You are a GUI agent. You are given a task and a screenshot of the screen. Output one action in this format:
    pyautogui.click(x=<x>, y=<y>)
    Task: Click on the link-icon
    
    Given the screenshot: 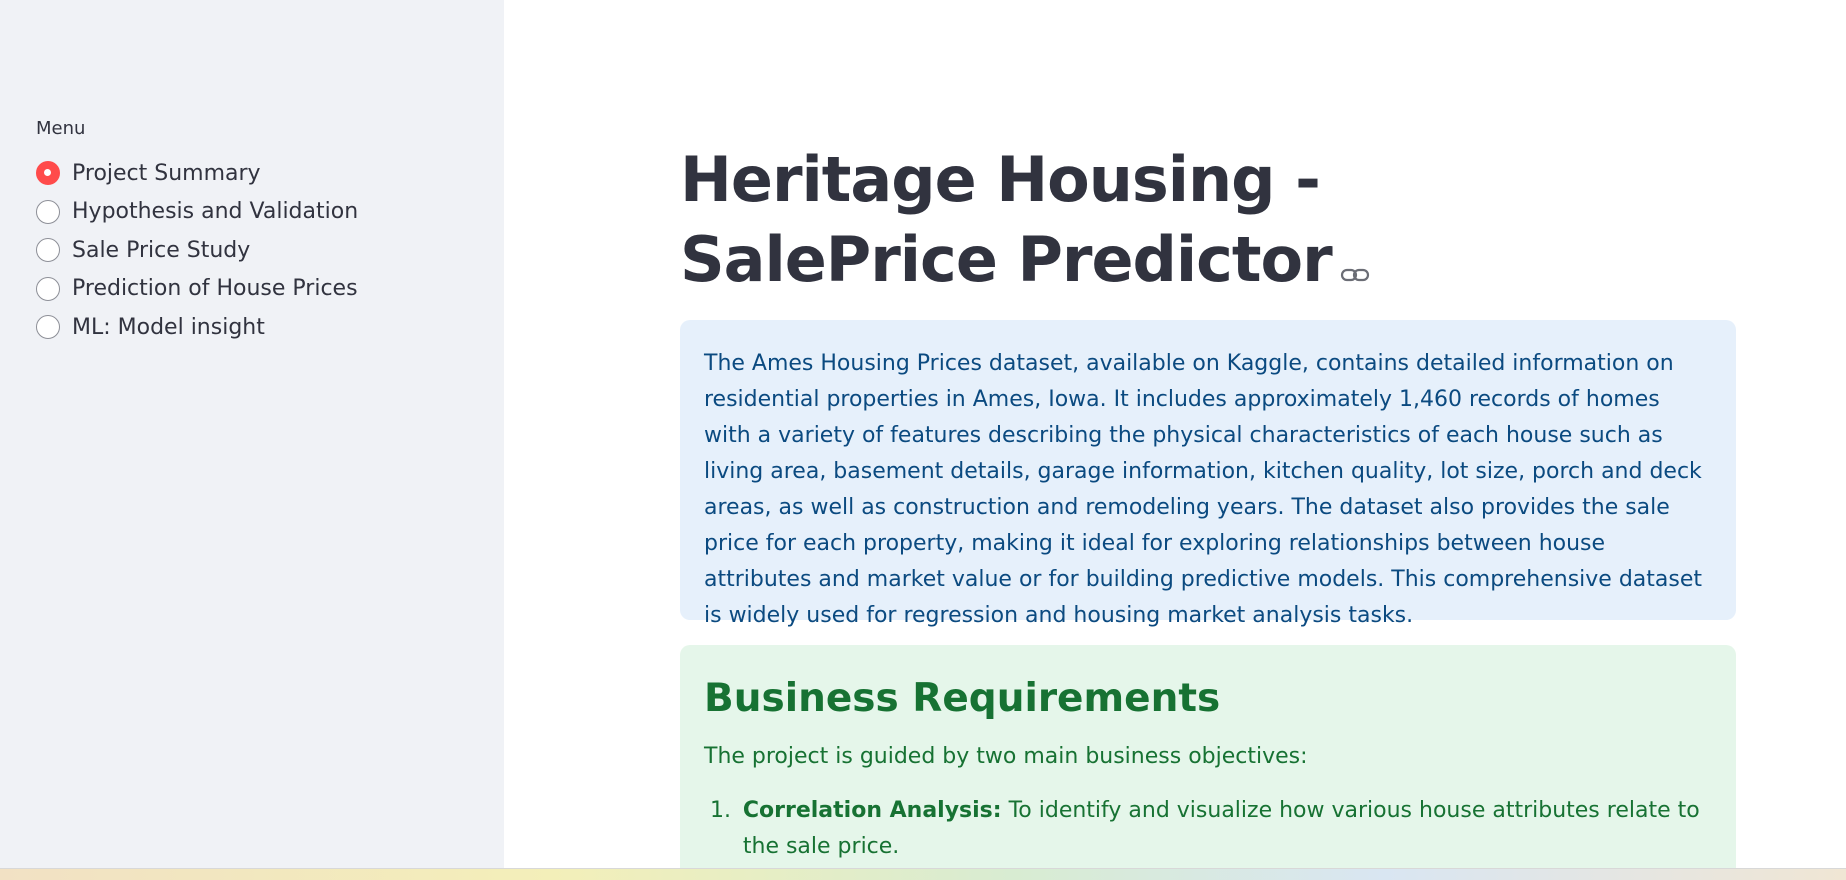 What is the action you would take?
    pyautogui.click(x=1355, y=264)
    